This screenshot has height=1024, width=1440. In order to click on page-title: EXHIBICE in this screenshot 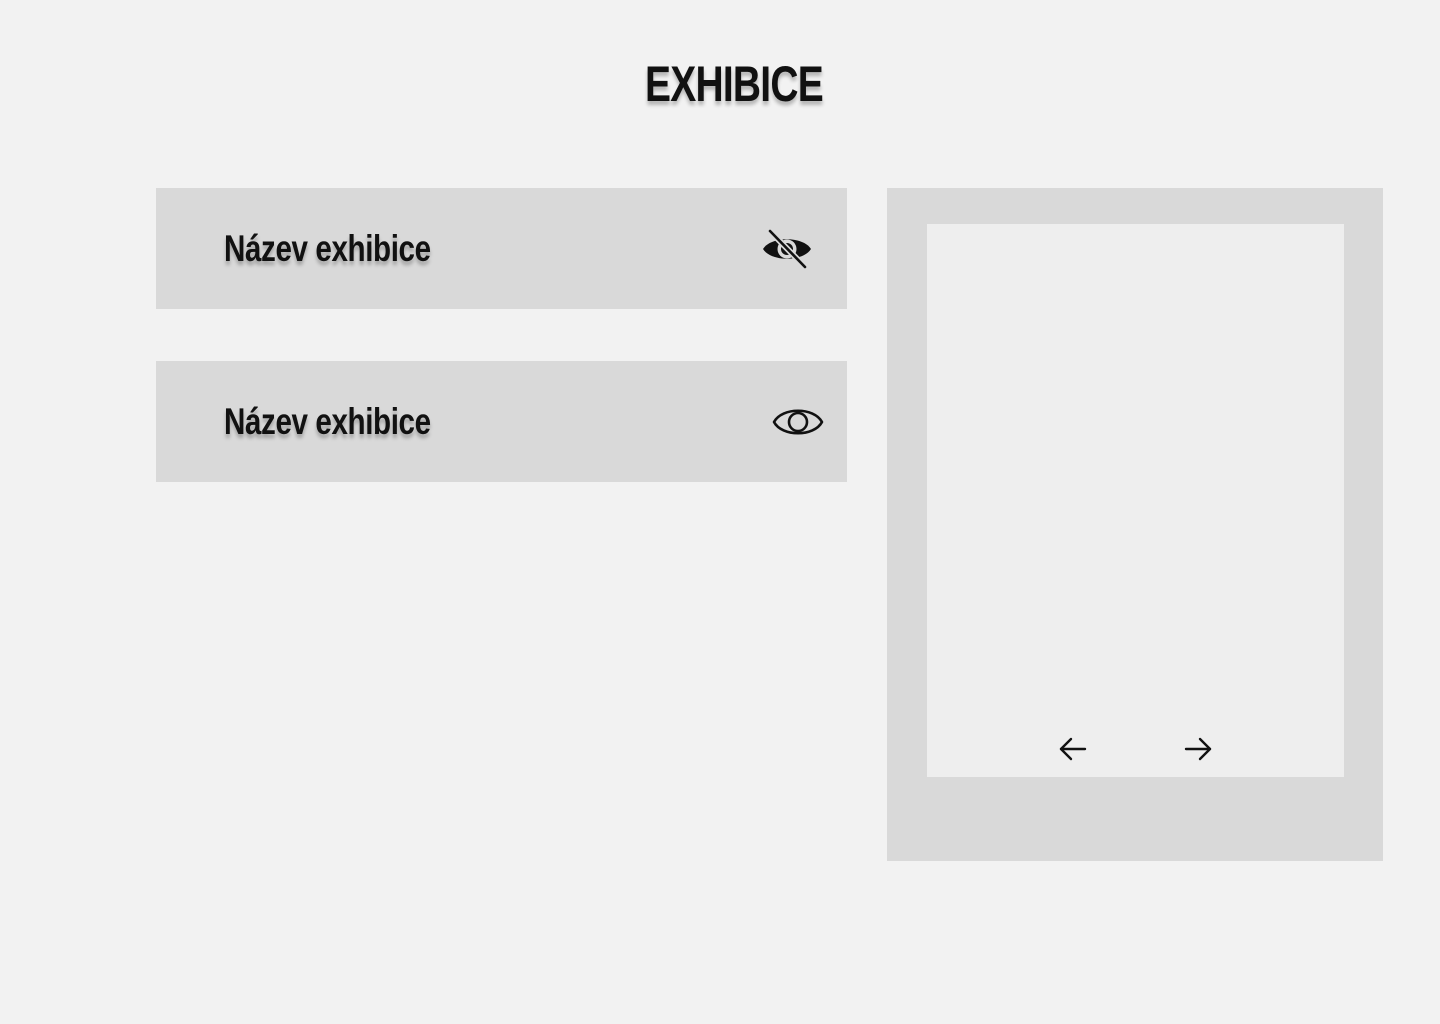, I will do `click(734, 84)`.